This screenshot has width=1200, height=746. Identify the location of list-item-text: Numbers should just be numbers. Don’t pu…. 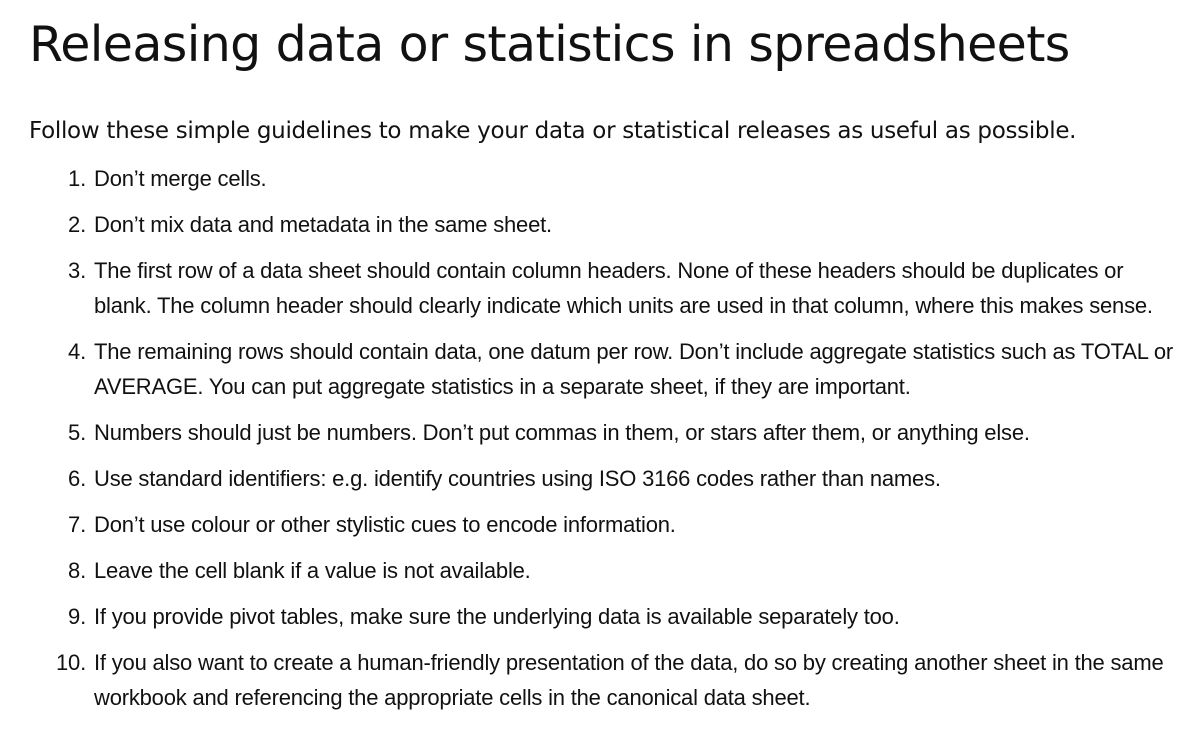
(562, 432).